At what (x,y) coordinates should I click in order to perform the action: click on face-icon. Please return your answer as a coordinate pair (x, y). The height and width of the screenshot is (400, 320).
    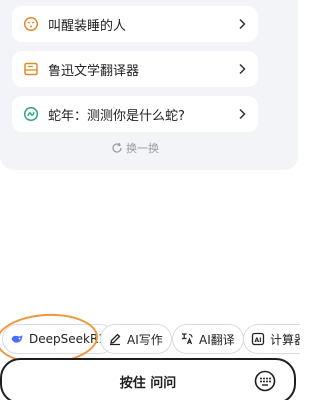
    Looking at the image, I should click on (31, 24).